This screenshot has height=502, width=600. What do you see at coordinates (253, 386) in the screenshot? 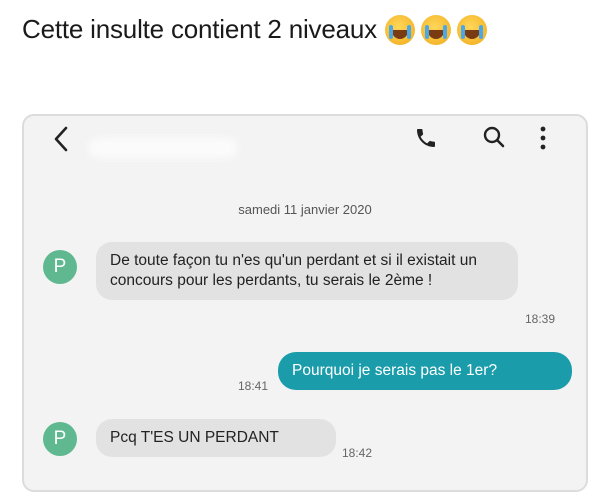
I see `message-timestamp: 18:41` at bounding box center [253, 386].